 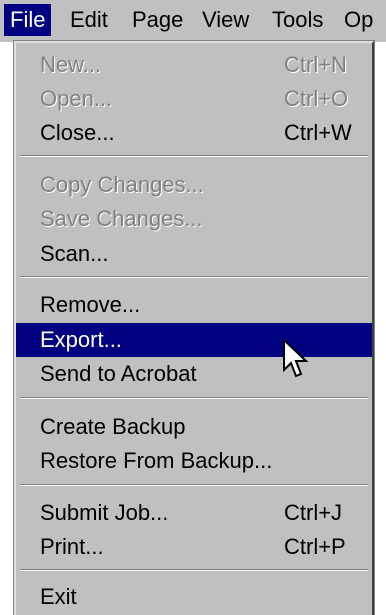 I want to click on menu-options: Op, so click(x=358, y=20).